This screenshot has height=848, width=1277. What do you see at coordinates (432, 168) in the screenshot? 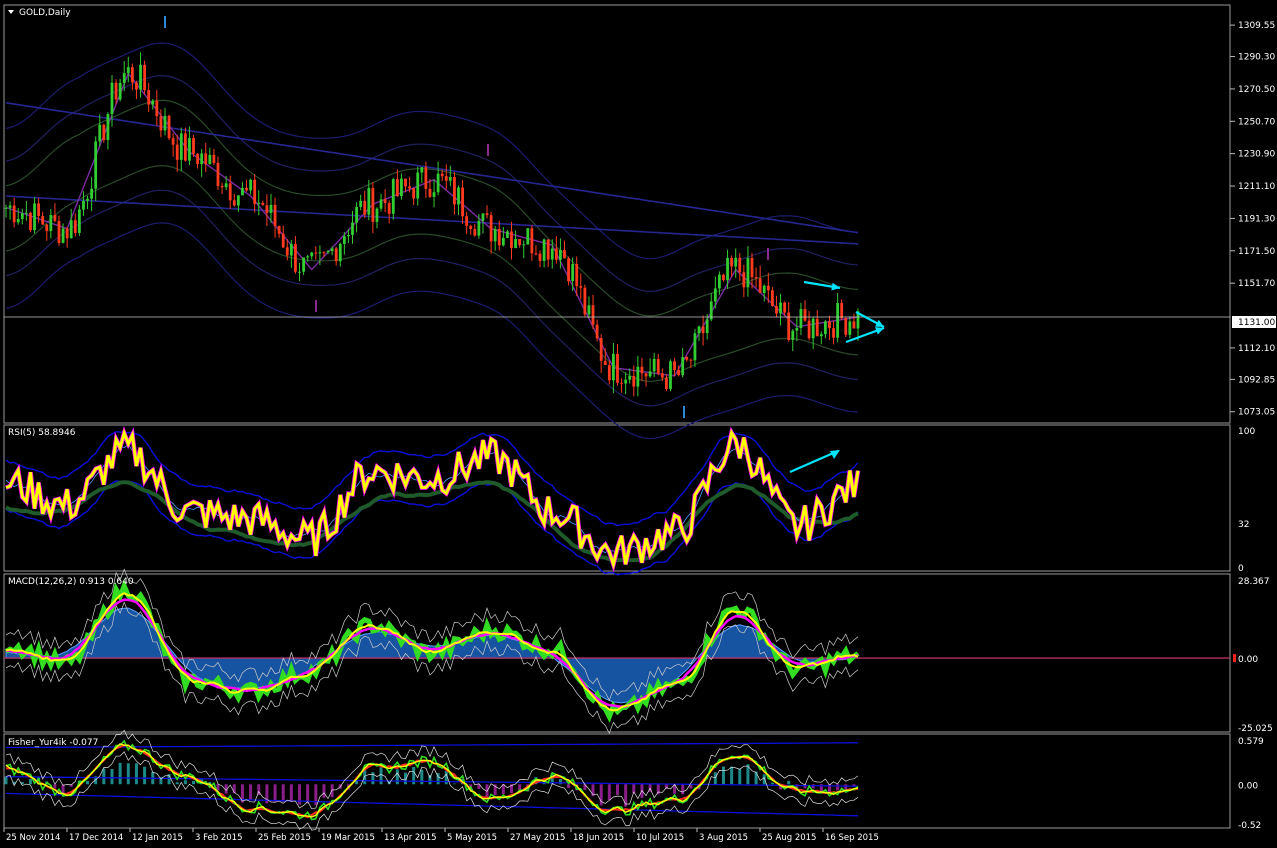
I see `moving-average-line` at bounding box center [432, 168].